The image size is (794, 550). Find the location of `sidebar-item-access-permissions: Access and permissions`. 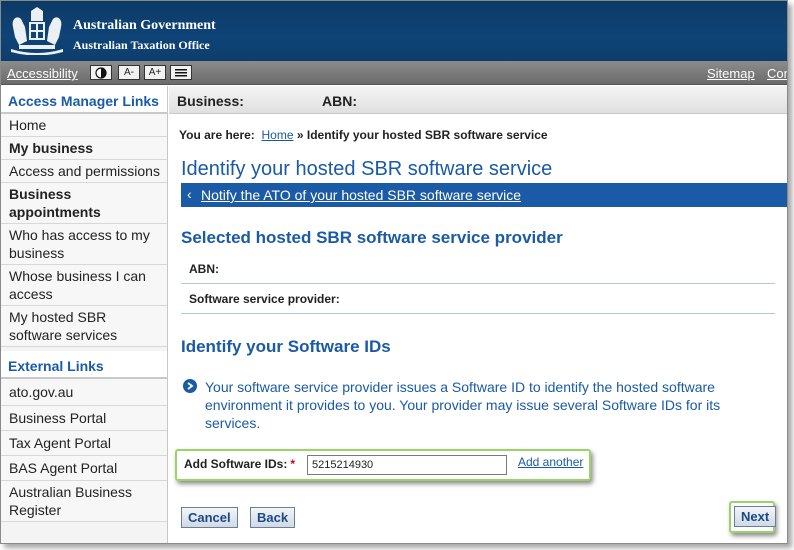

sidebar-item-access-permissions: Access and permissions is located at coordinates (84, 171).